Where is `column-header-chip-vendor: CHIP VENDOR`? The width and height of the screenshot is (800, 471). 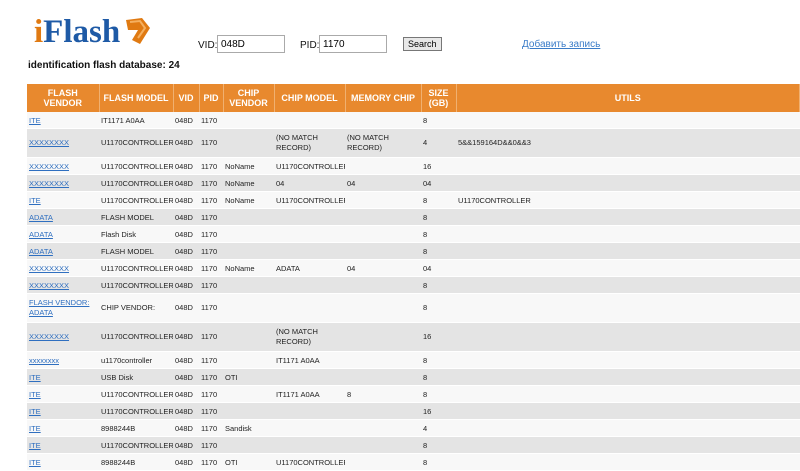
column-header-chip-vendor: CHIP VENDOR is located at coordinates (249, 98).